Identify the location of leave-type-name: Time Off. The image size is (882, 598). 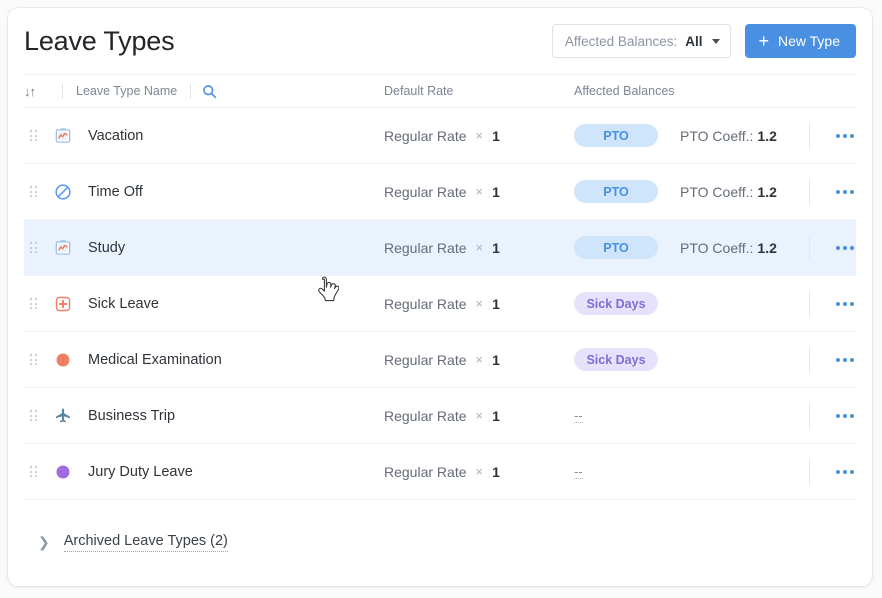
(115, 192).